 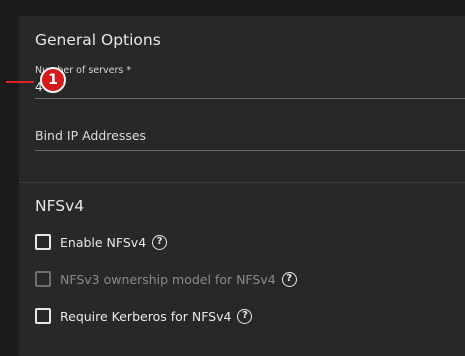 I want to click on nfsv3-ownership-model-option: NFSv3 ownership model for NFSv4 ?, so click(x=166, y=279).